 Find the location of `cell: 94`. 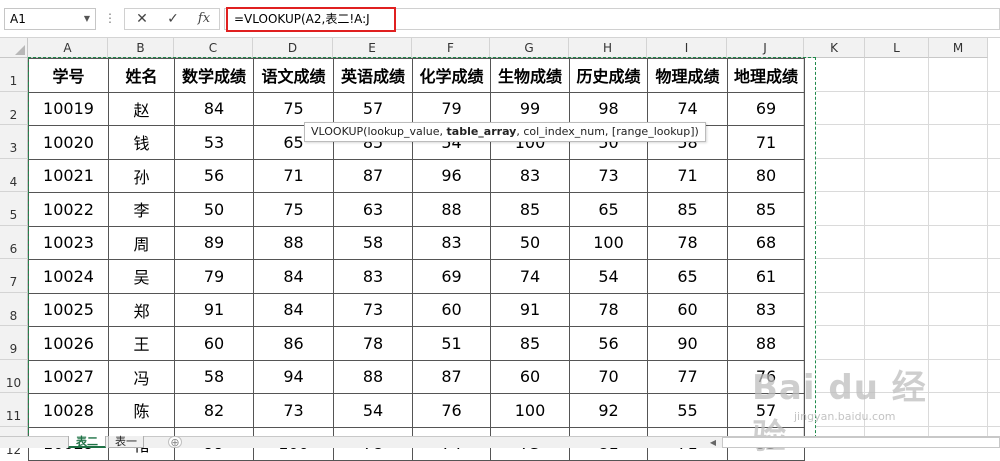

cell: 94 is located at coordinates (293, 376).